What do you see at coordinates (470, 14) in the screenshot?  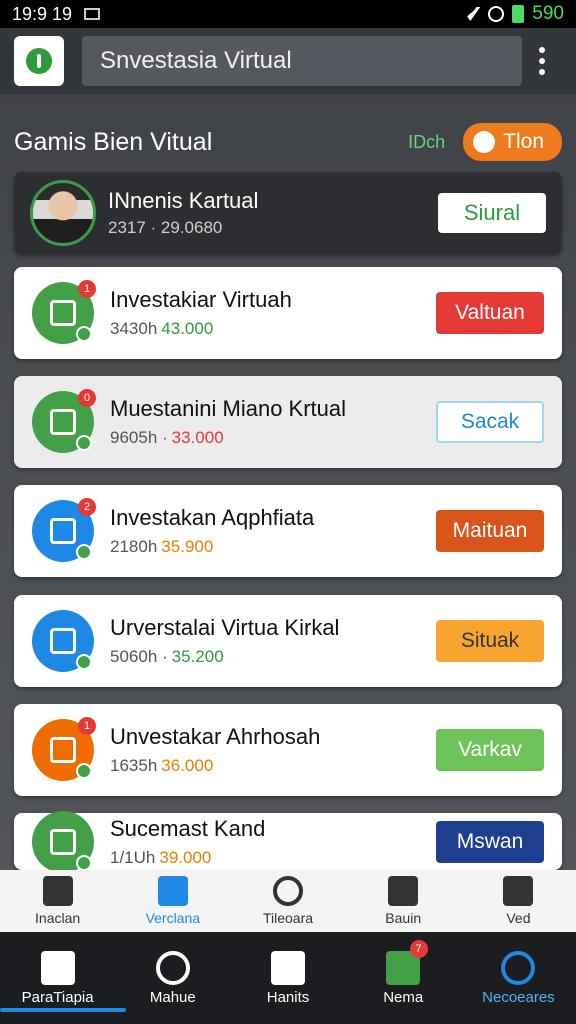 I see `wifi-icon` at bounding box center [470, 14].